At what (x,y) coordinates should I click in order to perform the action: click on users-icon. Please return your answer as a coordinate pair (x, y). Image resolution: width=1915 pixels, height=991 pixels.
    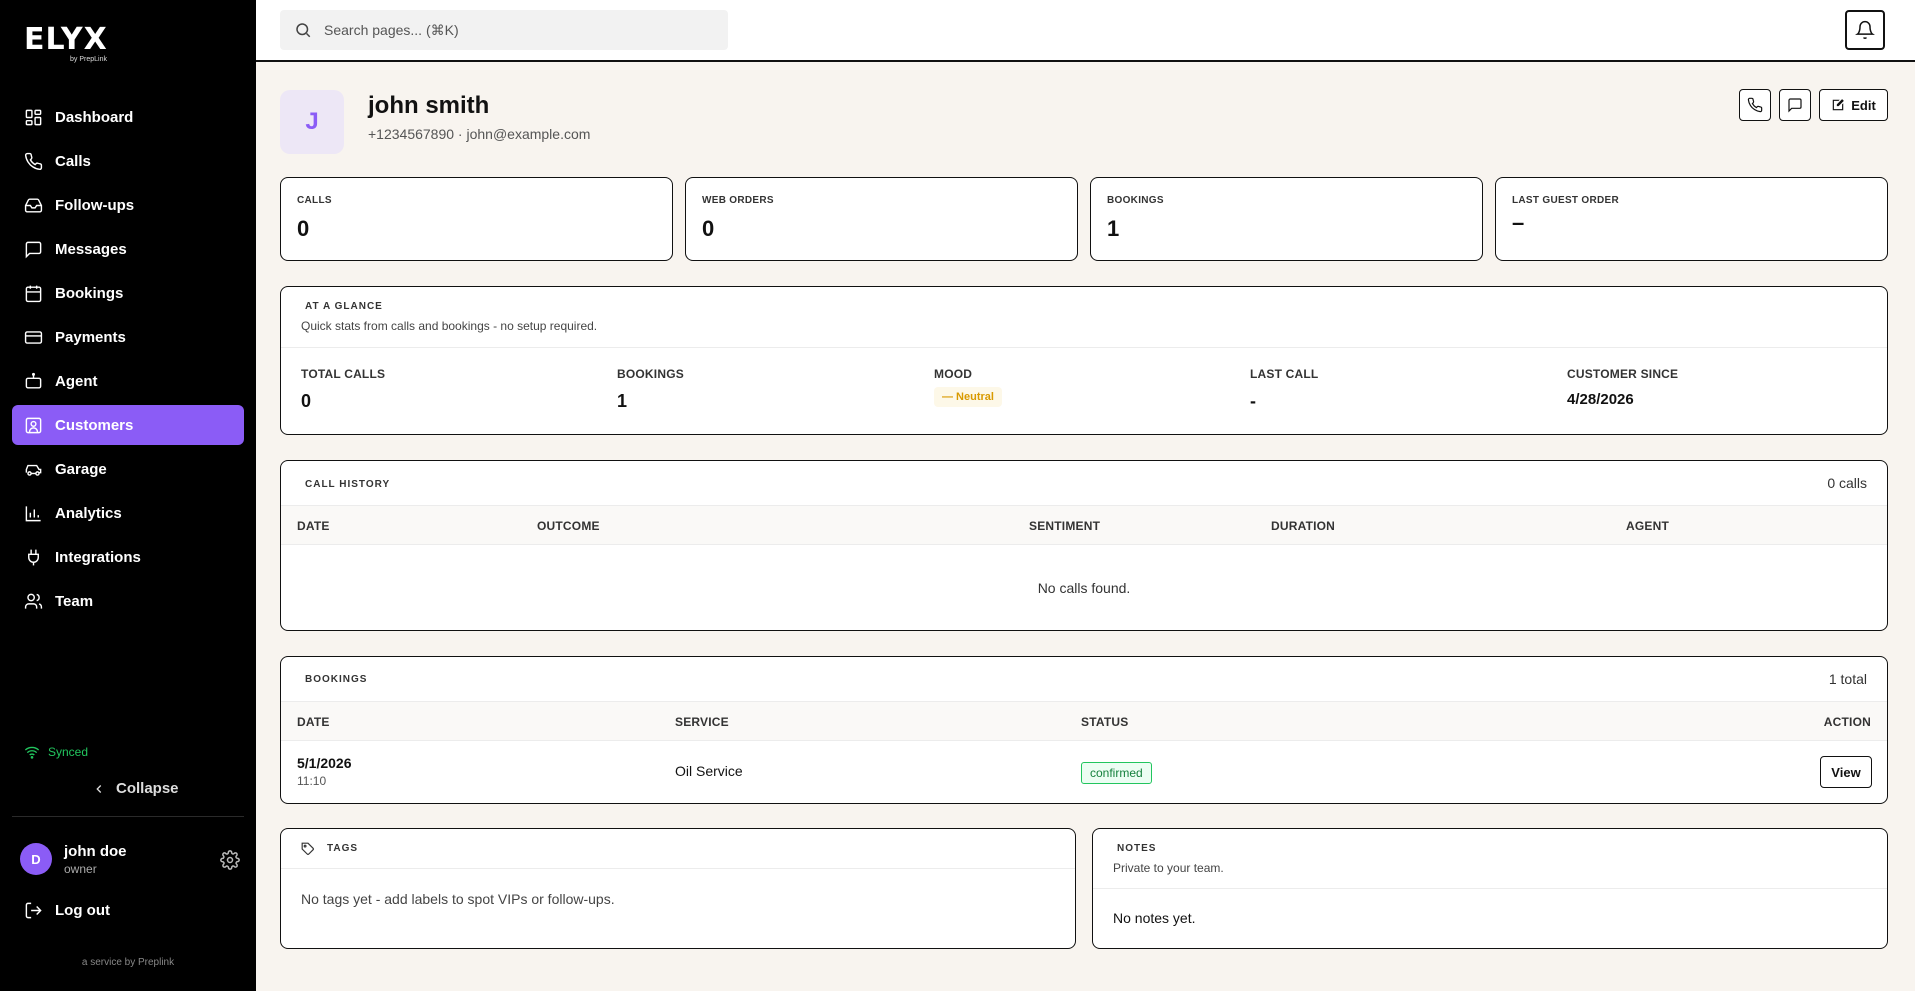
    Looking at the image, I should click on (33, 601).